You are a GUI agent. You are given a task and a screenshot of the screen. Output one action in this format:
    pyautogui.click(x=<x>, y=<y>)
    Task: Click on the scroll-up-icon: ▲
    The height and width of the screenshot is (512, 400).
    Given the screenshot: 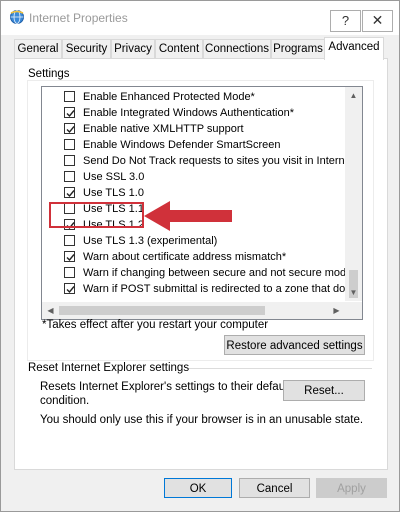 What is the action you would take?
    pyautogui.click(x=353, y=95)
    